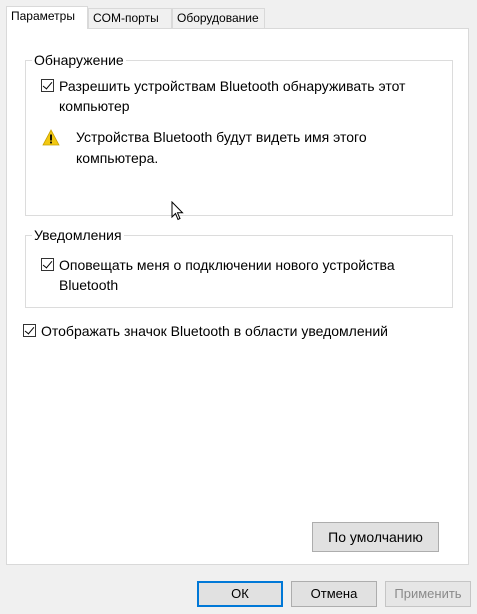  What do you see at coordinates (47, 17) in the screenshot?
I see `tab-parameters: Параметры` at bounding box center [47, 17].